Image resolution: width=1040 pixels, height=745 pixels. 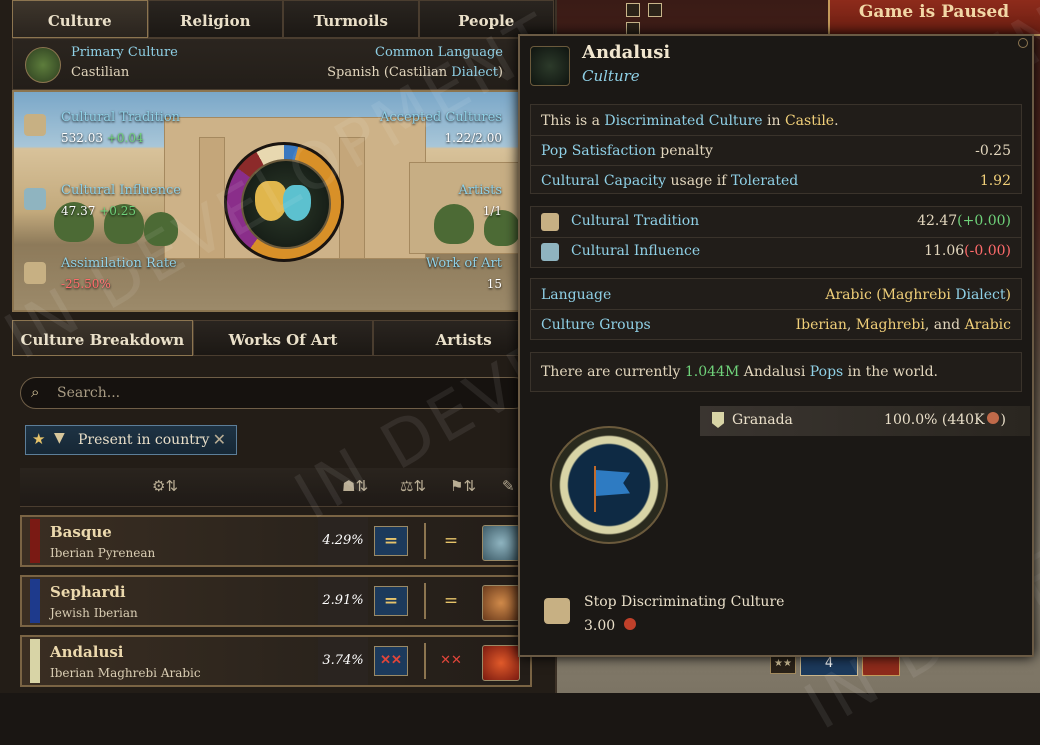 I want to click on status-mid: in, so click(x=773, y=121).